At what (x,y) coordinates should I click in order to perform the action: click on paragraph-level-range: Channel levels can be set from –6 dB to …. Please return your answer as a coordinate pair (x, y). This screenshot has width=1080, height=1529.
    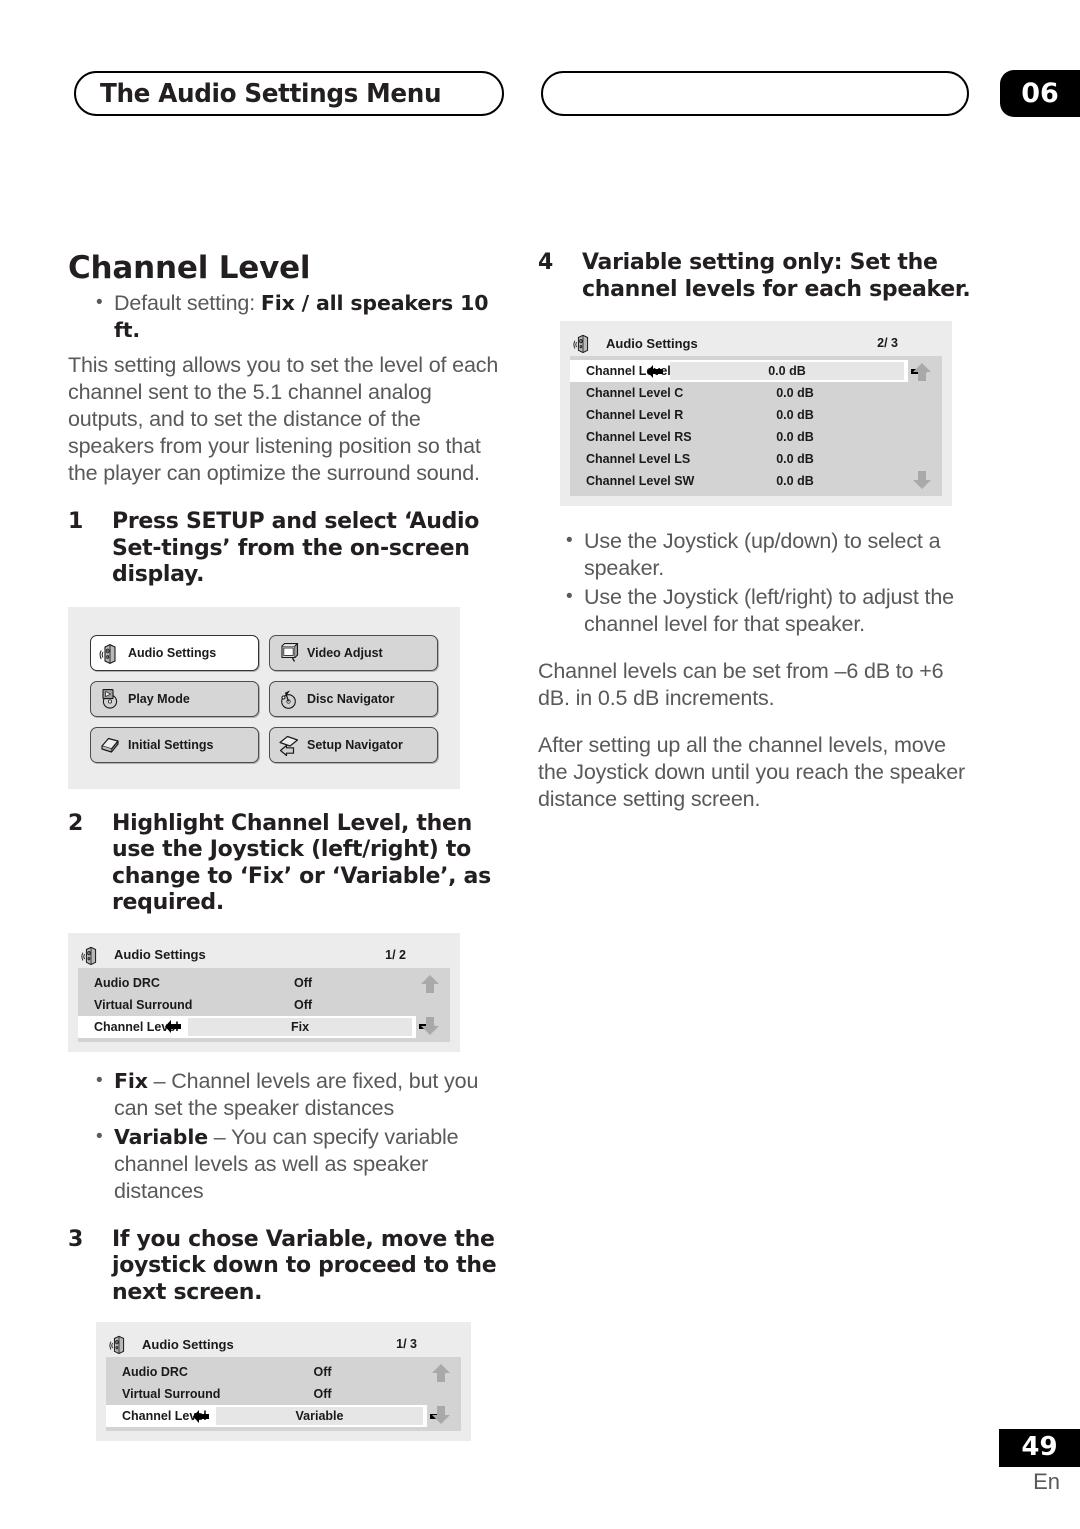
    Looking at the image, I should click on (741, 684).